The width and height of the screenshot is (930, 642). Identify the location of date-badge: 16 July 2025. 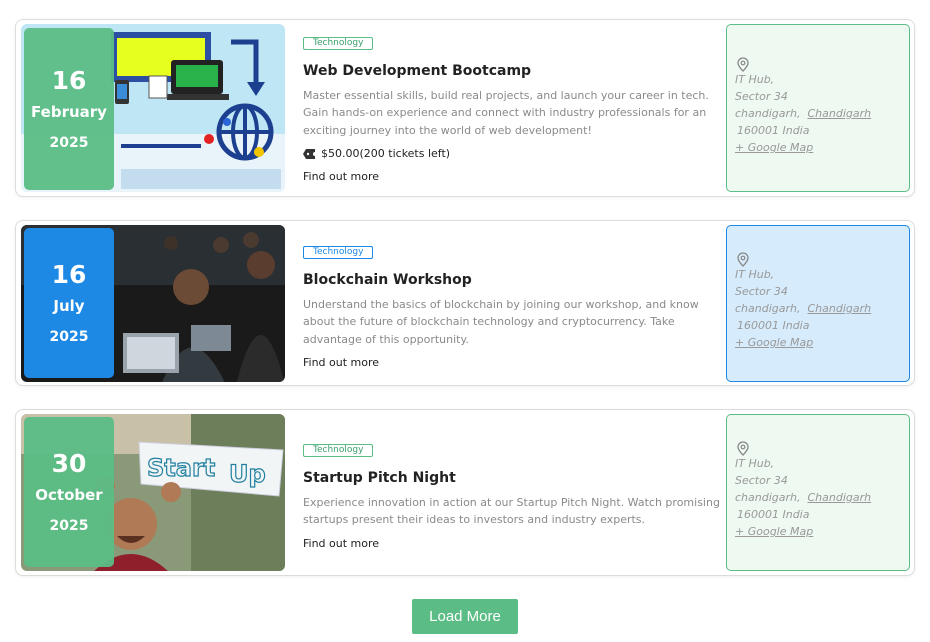
(69, 303).